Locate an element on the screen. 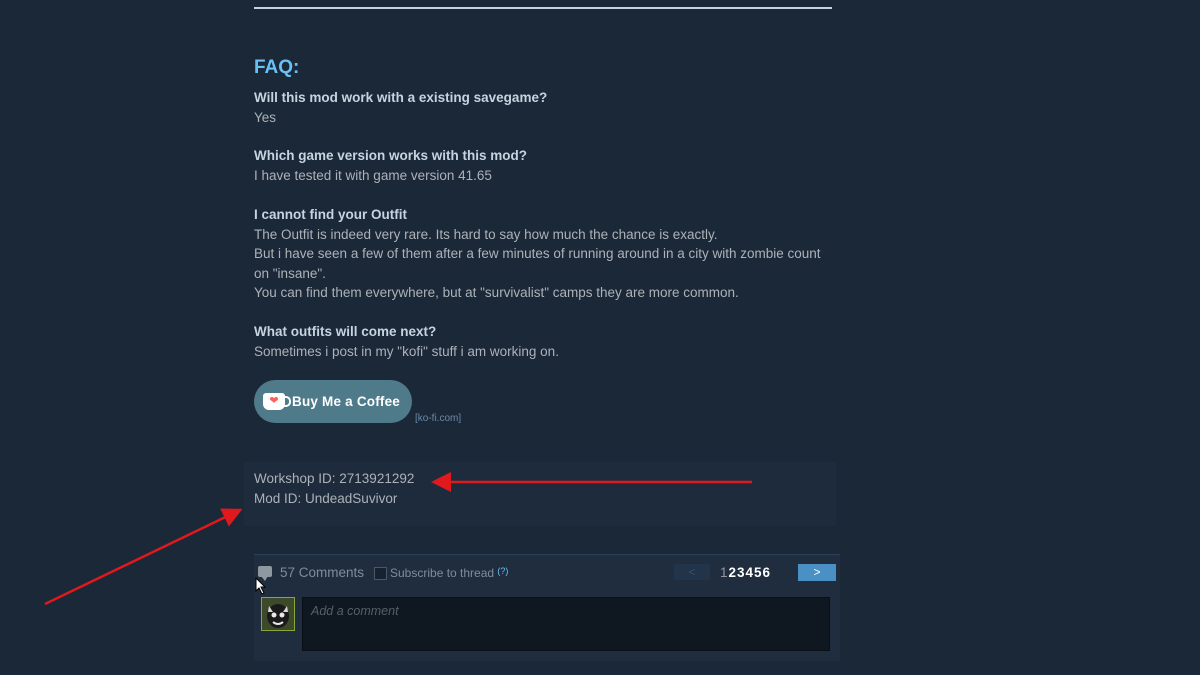 The width and height of the screenshot is (1200, 675). page-links: 23456 is located at coordinates (750, 572).